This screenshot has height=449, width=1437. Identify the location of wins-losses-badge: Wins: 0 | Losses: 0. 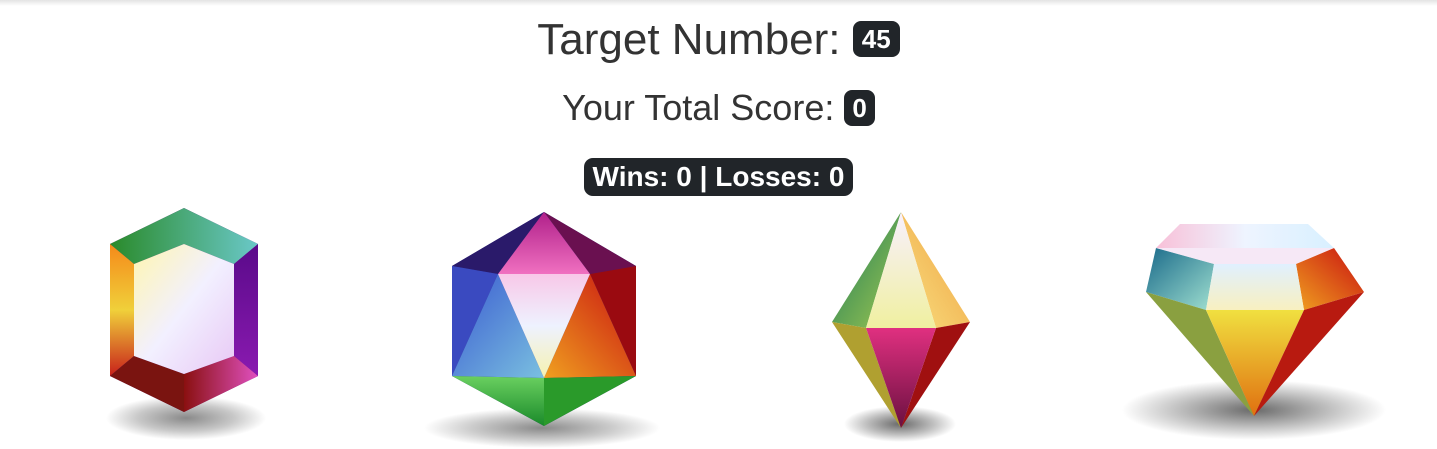
(718, 176).